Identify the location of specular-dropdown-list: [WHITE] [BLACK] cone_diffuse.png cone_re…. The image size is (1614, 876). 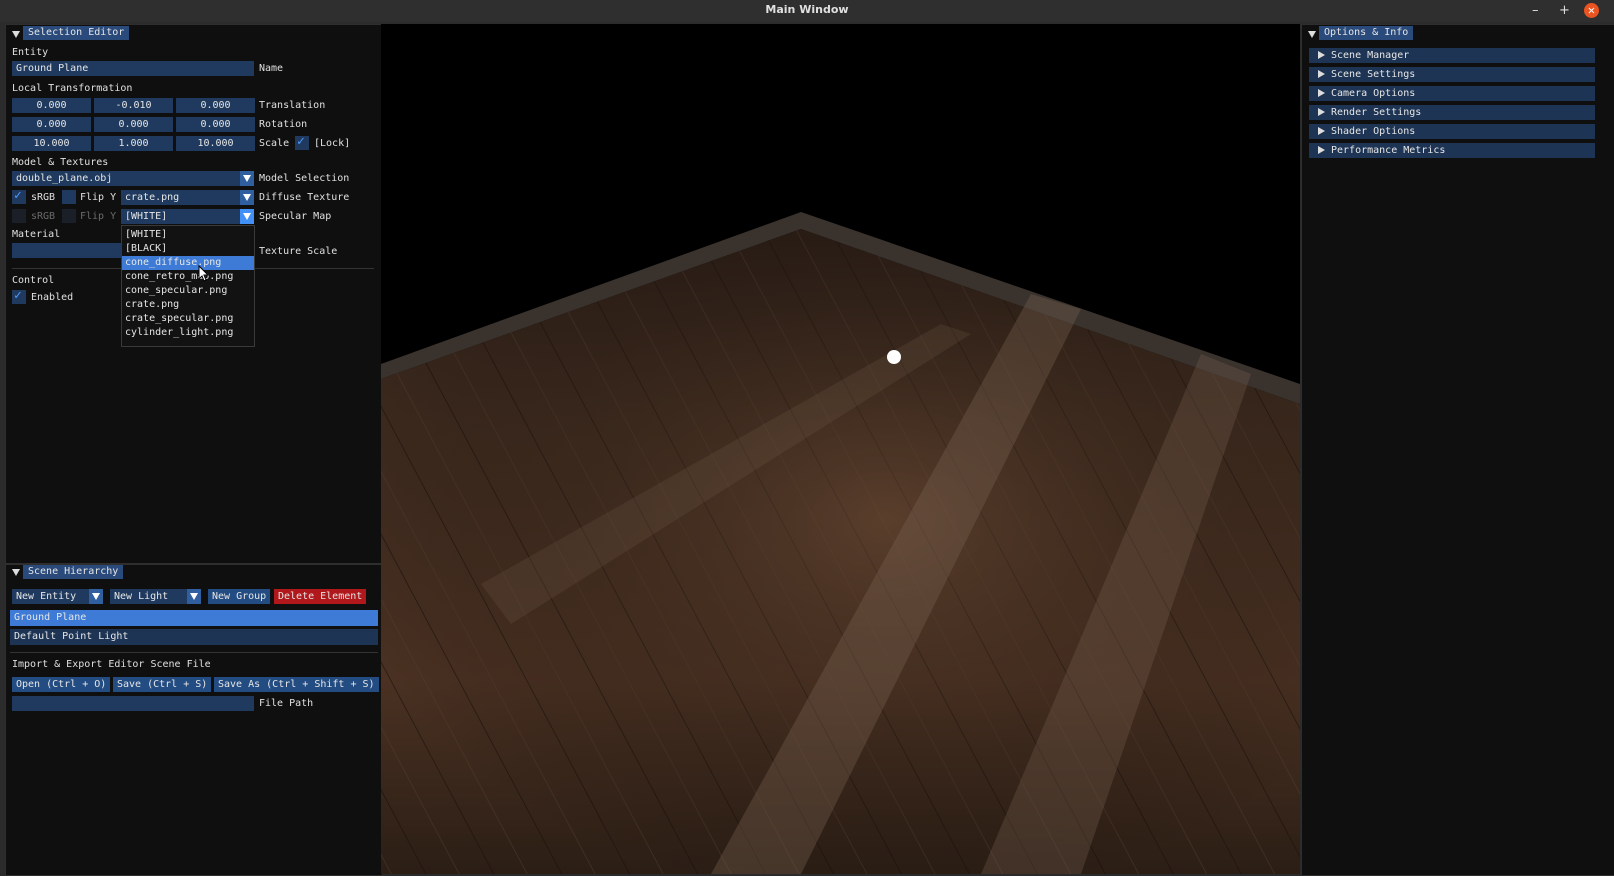
(188, 286).